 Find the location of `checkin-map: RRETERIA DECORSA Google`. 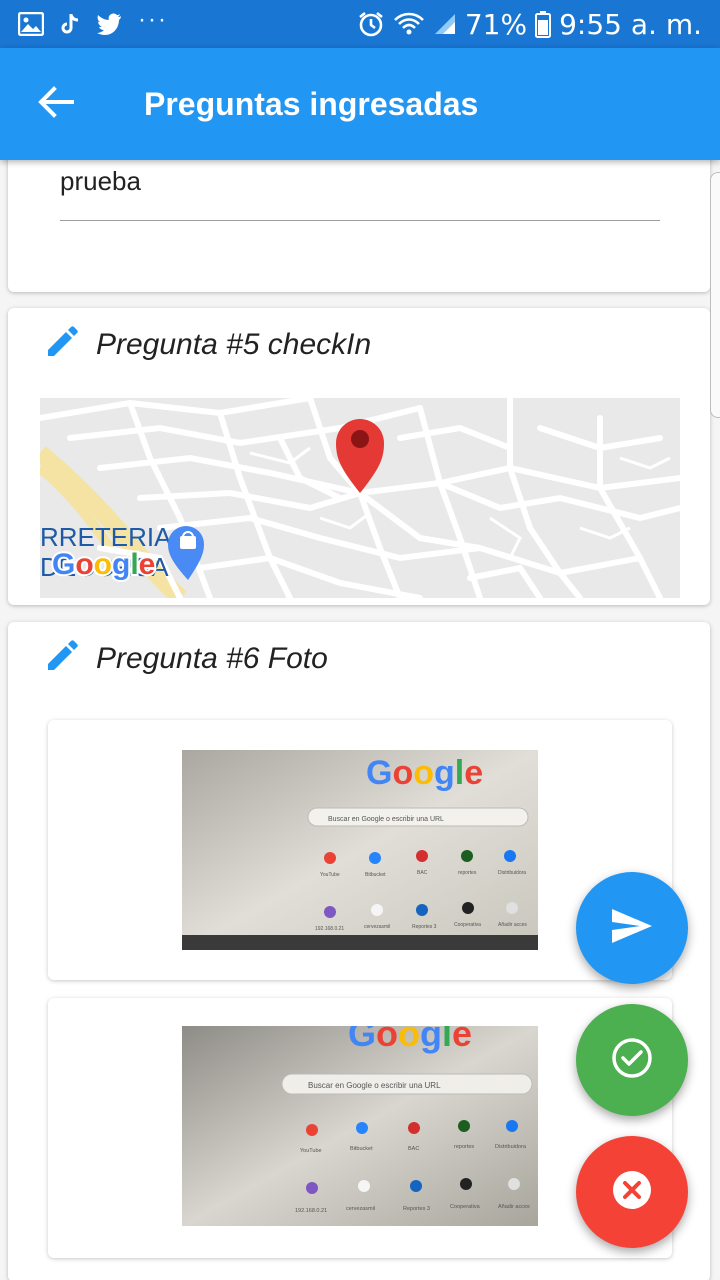

checkin-map: RRETERIA DECORSA Google is located at coordinates (360, 498).